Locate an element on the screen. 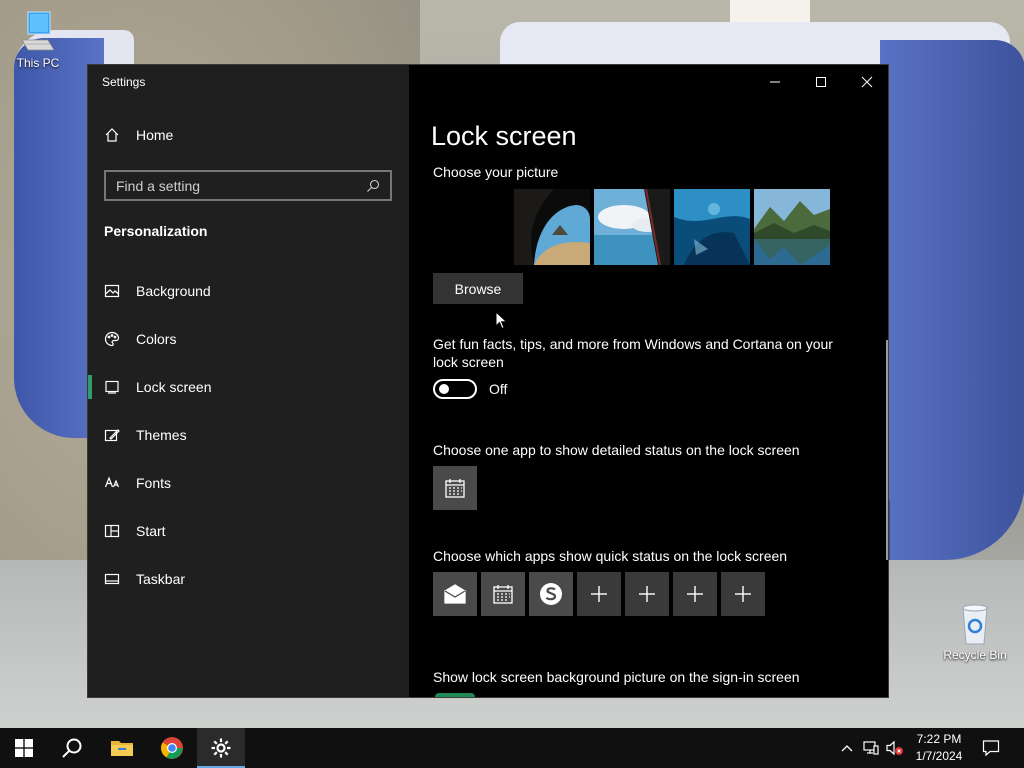 The image size is (1024, 768). mail-icon is located at coordinates (455, 594).